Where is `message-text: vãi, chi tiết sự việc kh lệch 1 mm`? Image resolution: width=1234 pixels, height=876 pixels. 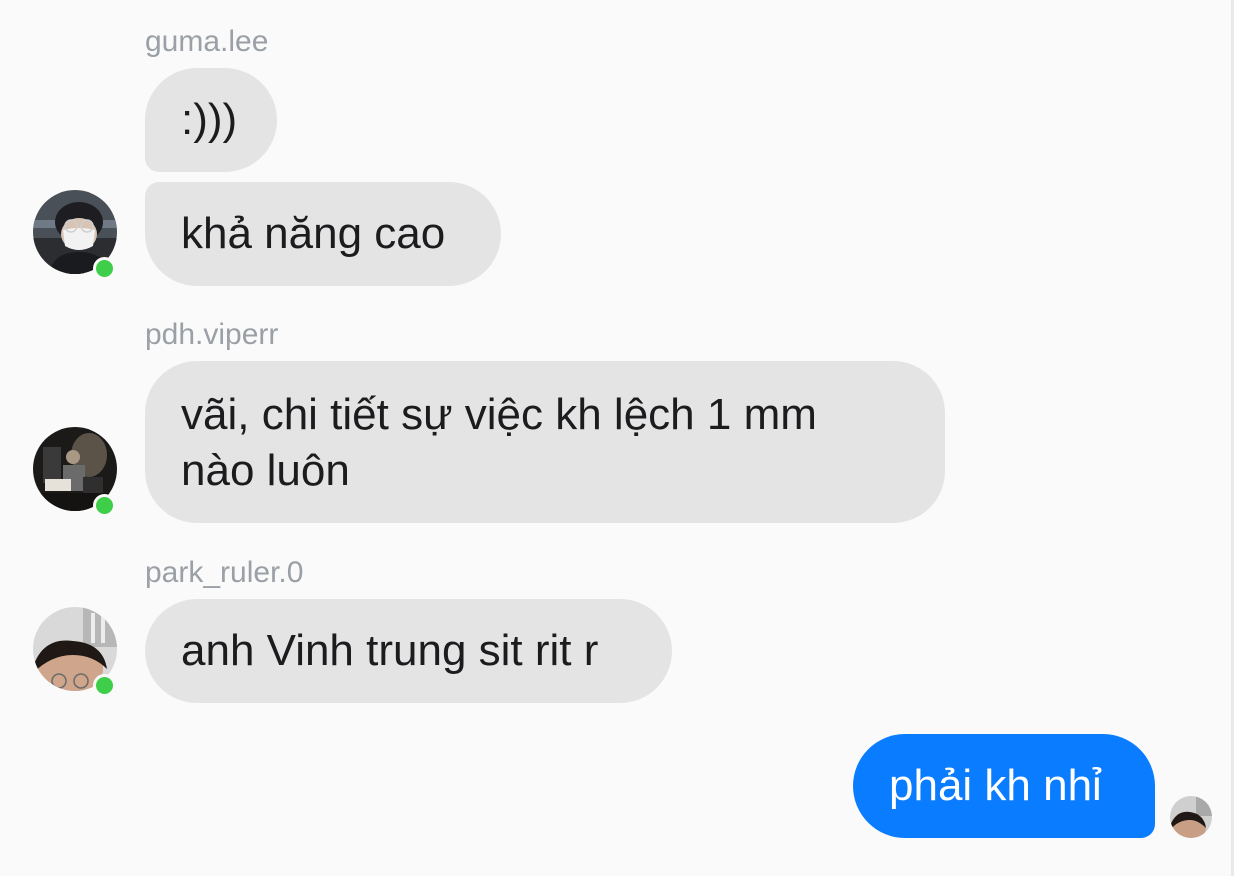
message-text: vãi, chi tiết sự việc kh lệch 1 mm is located at coordinates (499, 414).